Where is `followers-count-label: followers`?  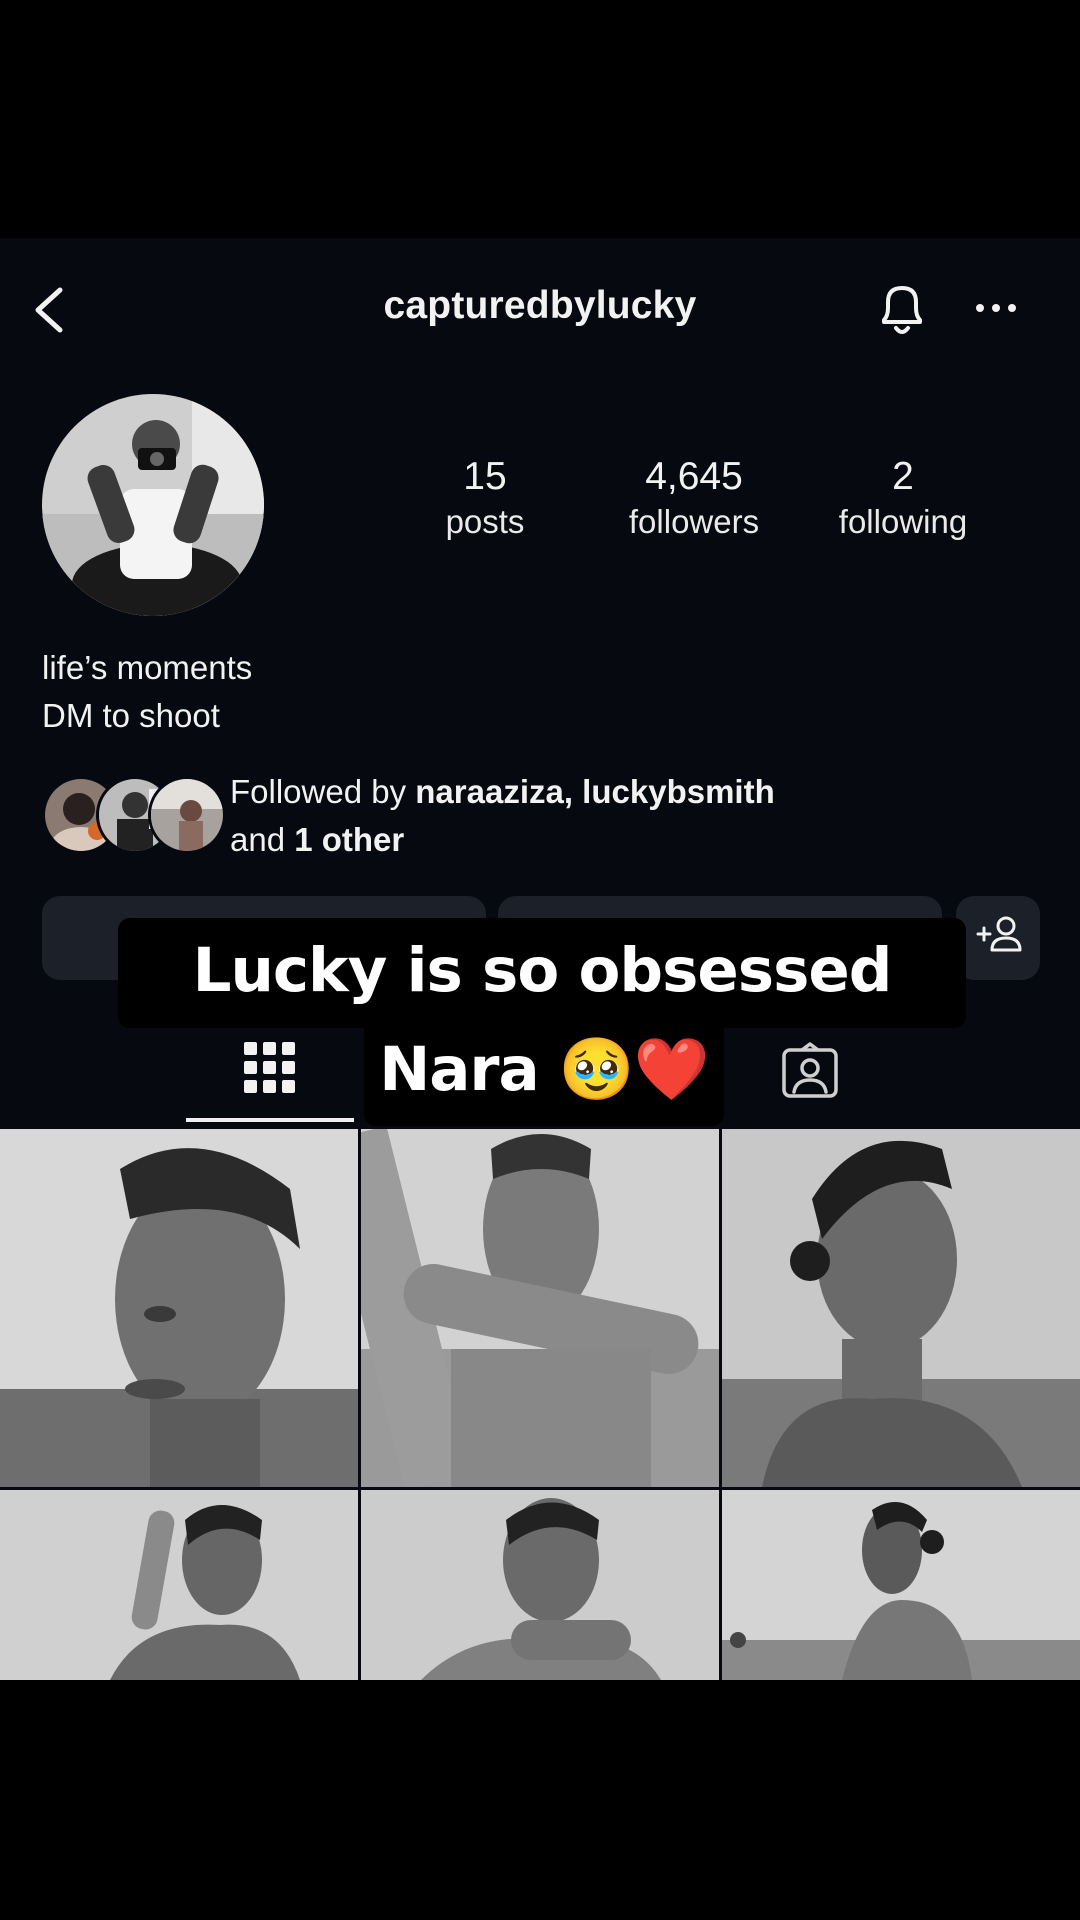 followers-count-label: followers is located at coordinates (694, 521).